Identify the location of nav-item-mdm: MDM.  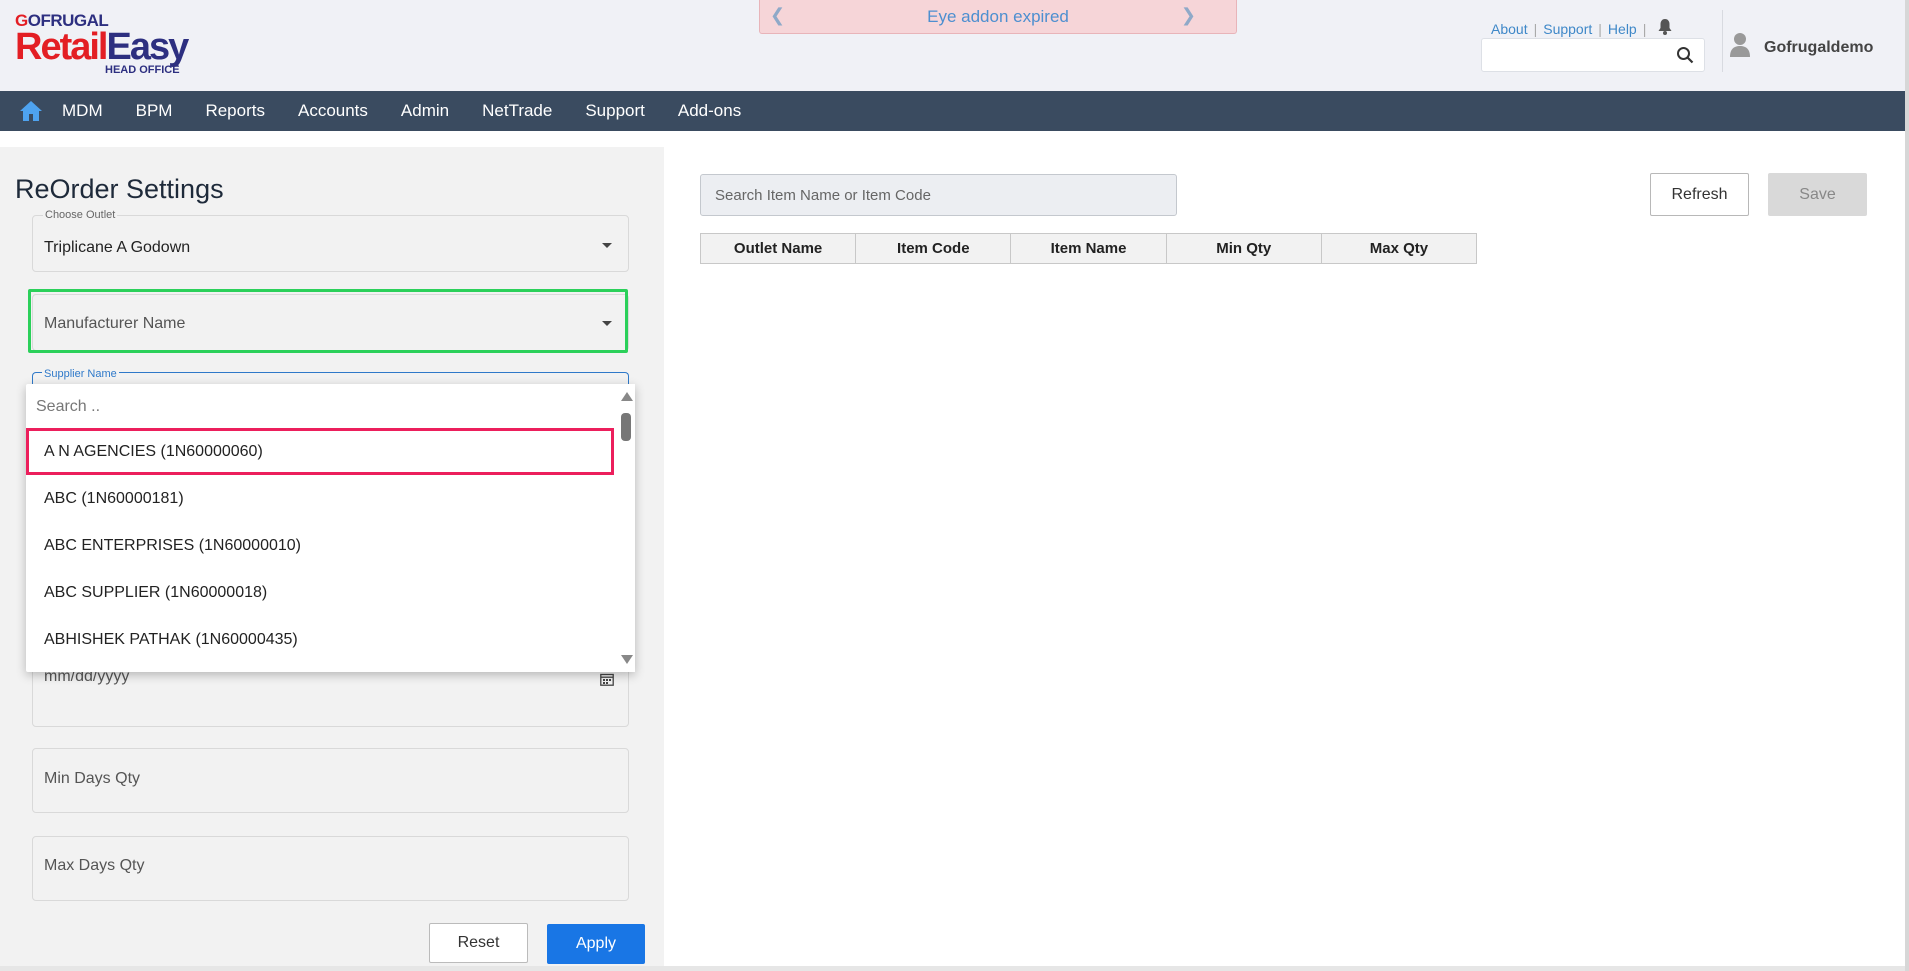
(82, 111).